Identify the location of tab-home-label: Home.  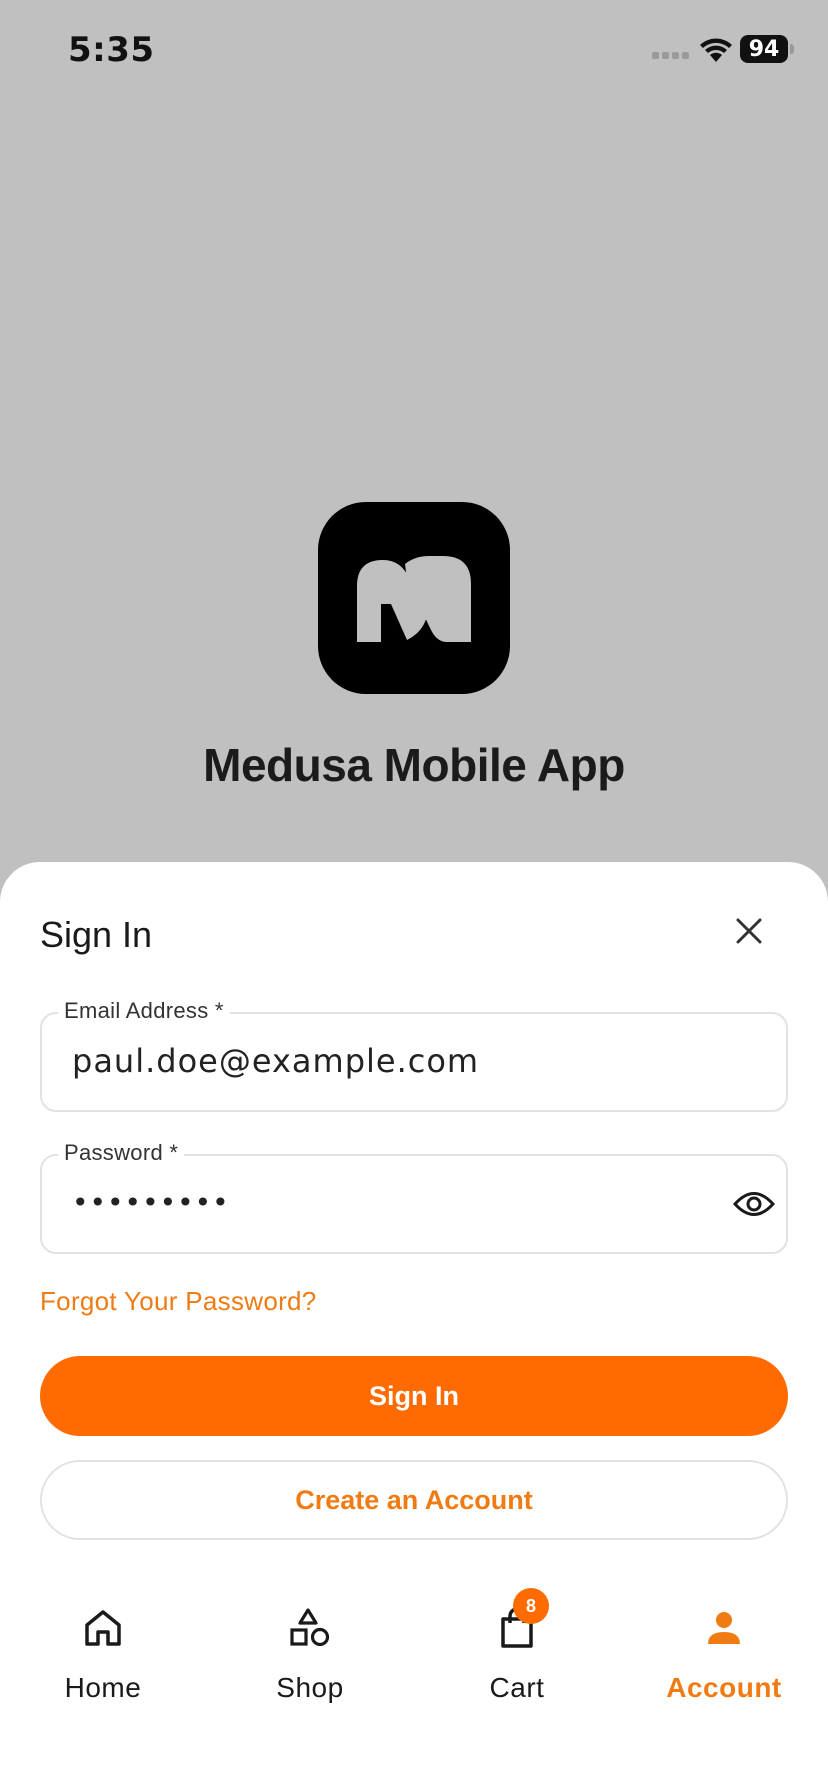
(103, 1687).